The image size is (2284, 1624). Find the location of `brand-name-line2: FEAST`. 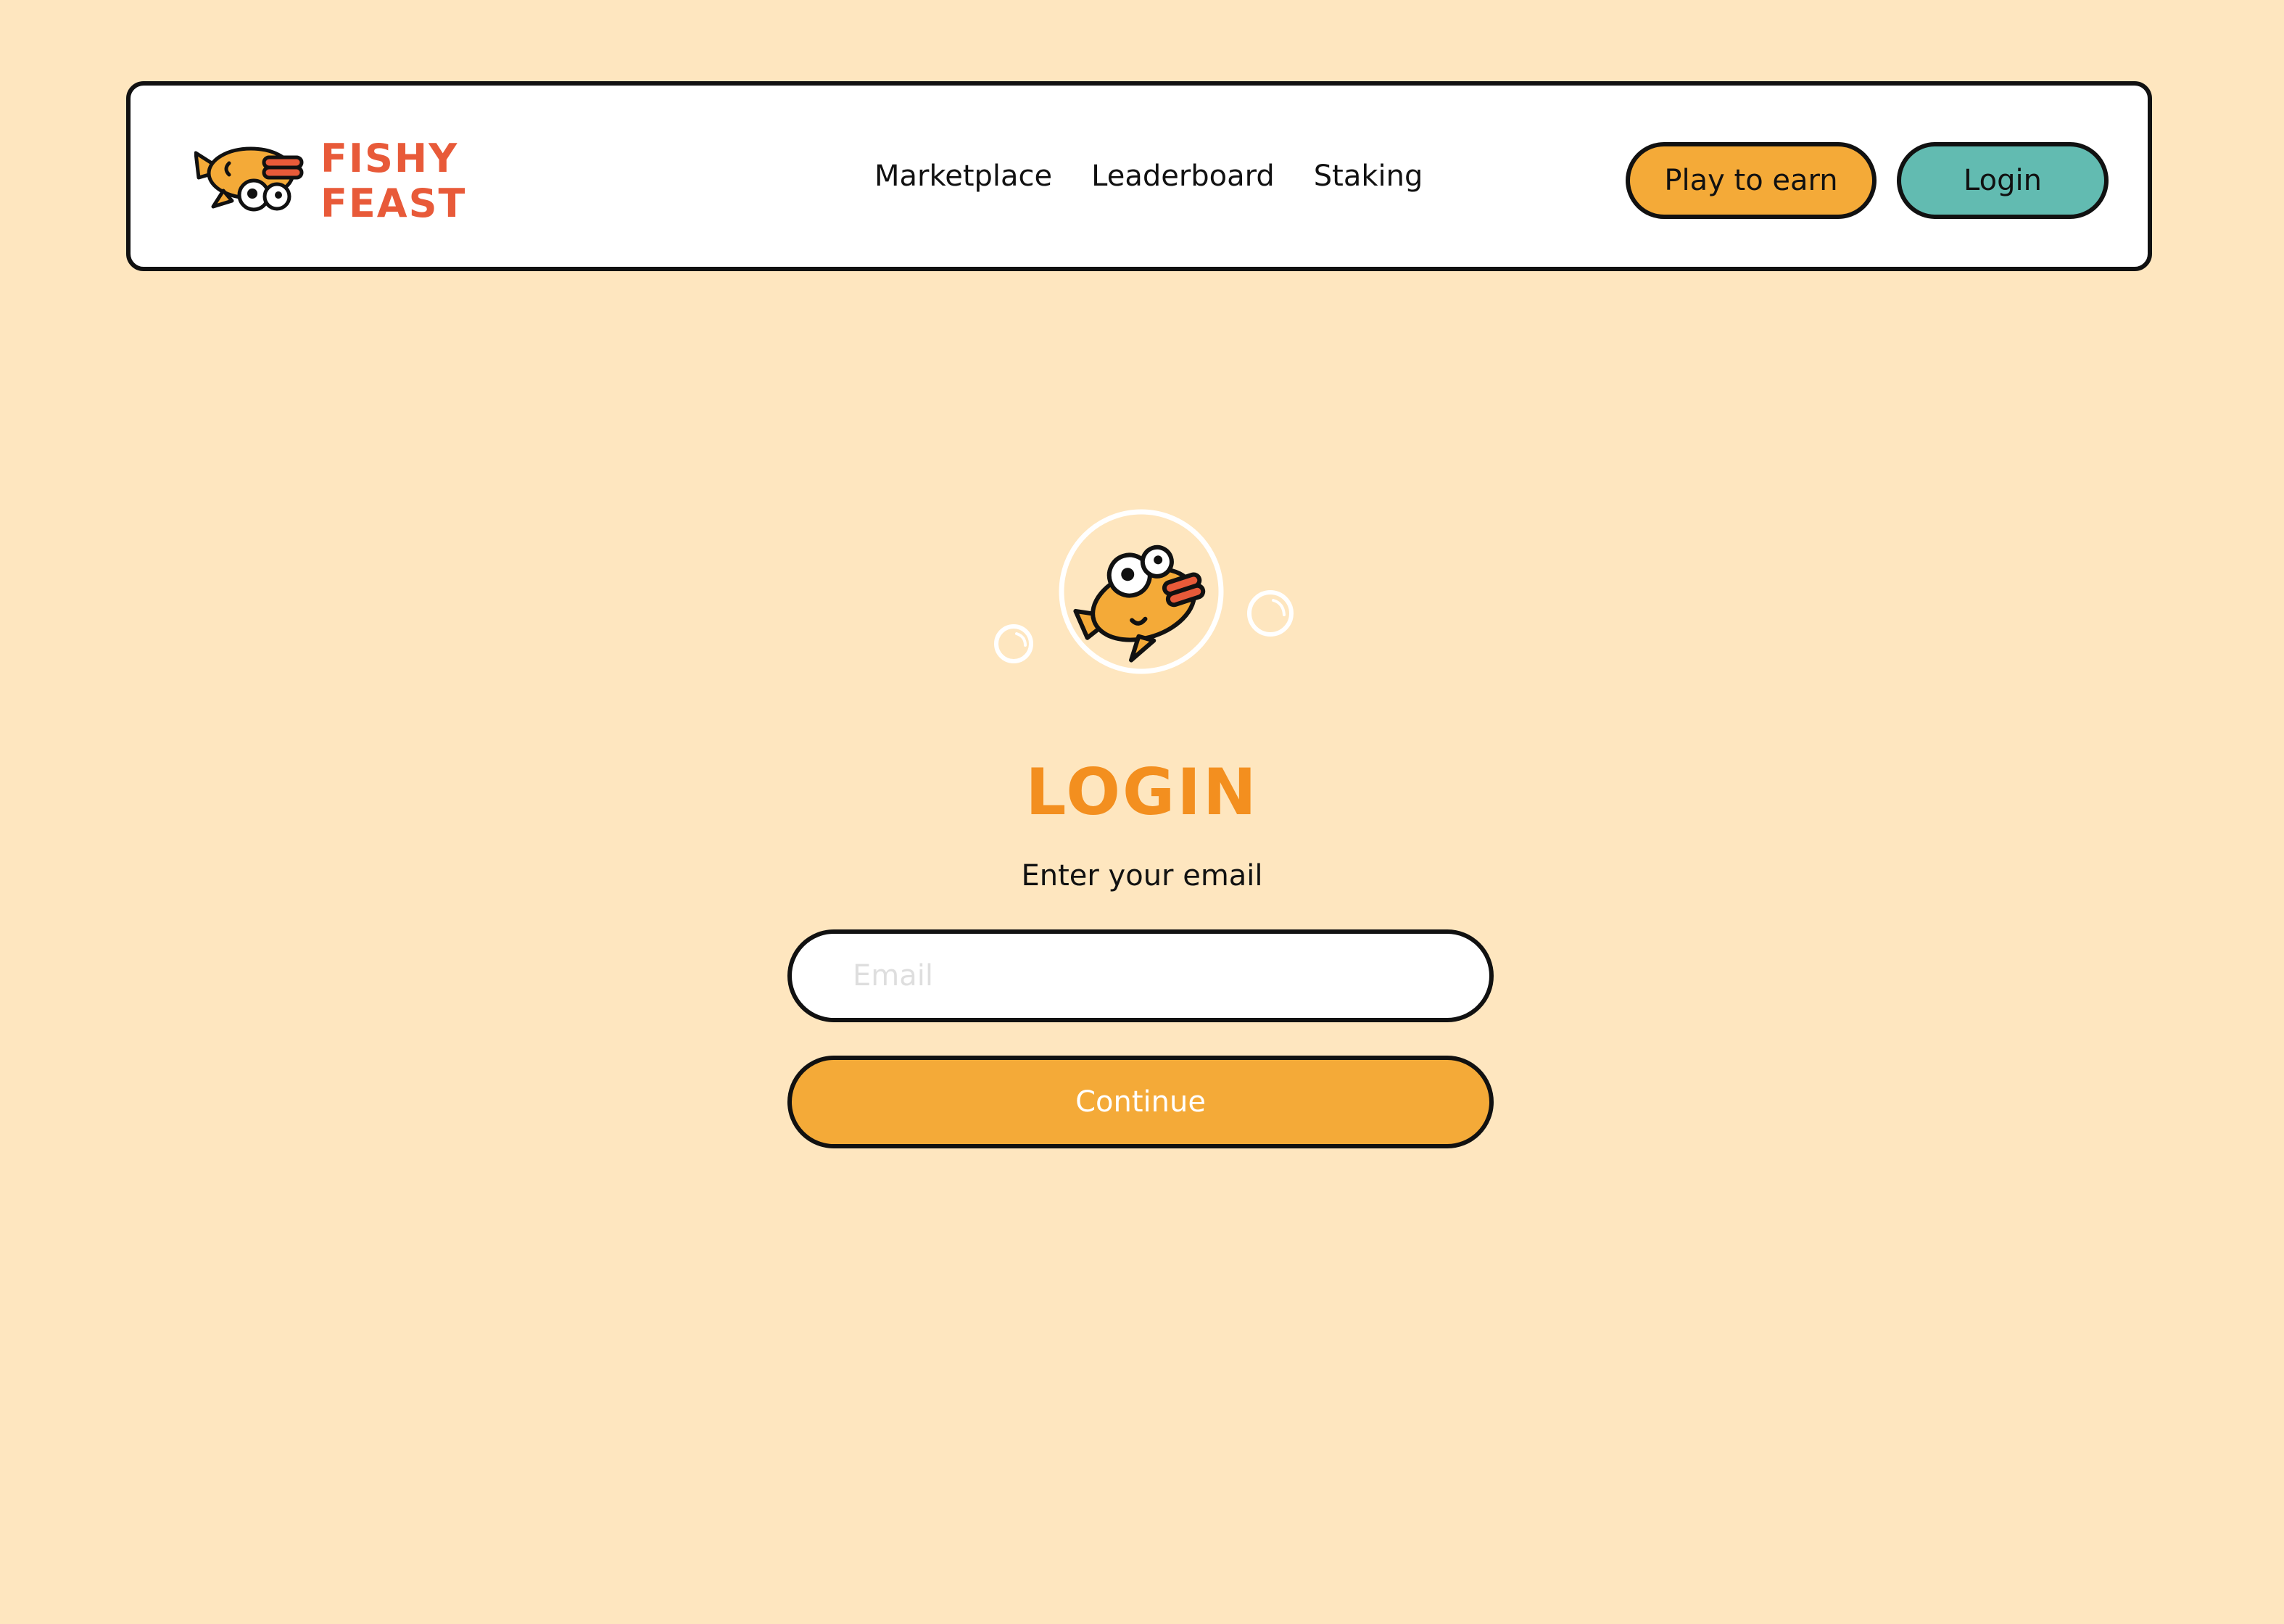

brand-name-line2: FEAST is located at coordinates (393, 204).